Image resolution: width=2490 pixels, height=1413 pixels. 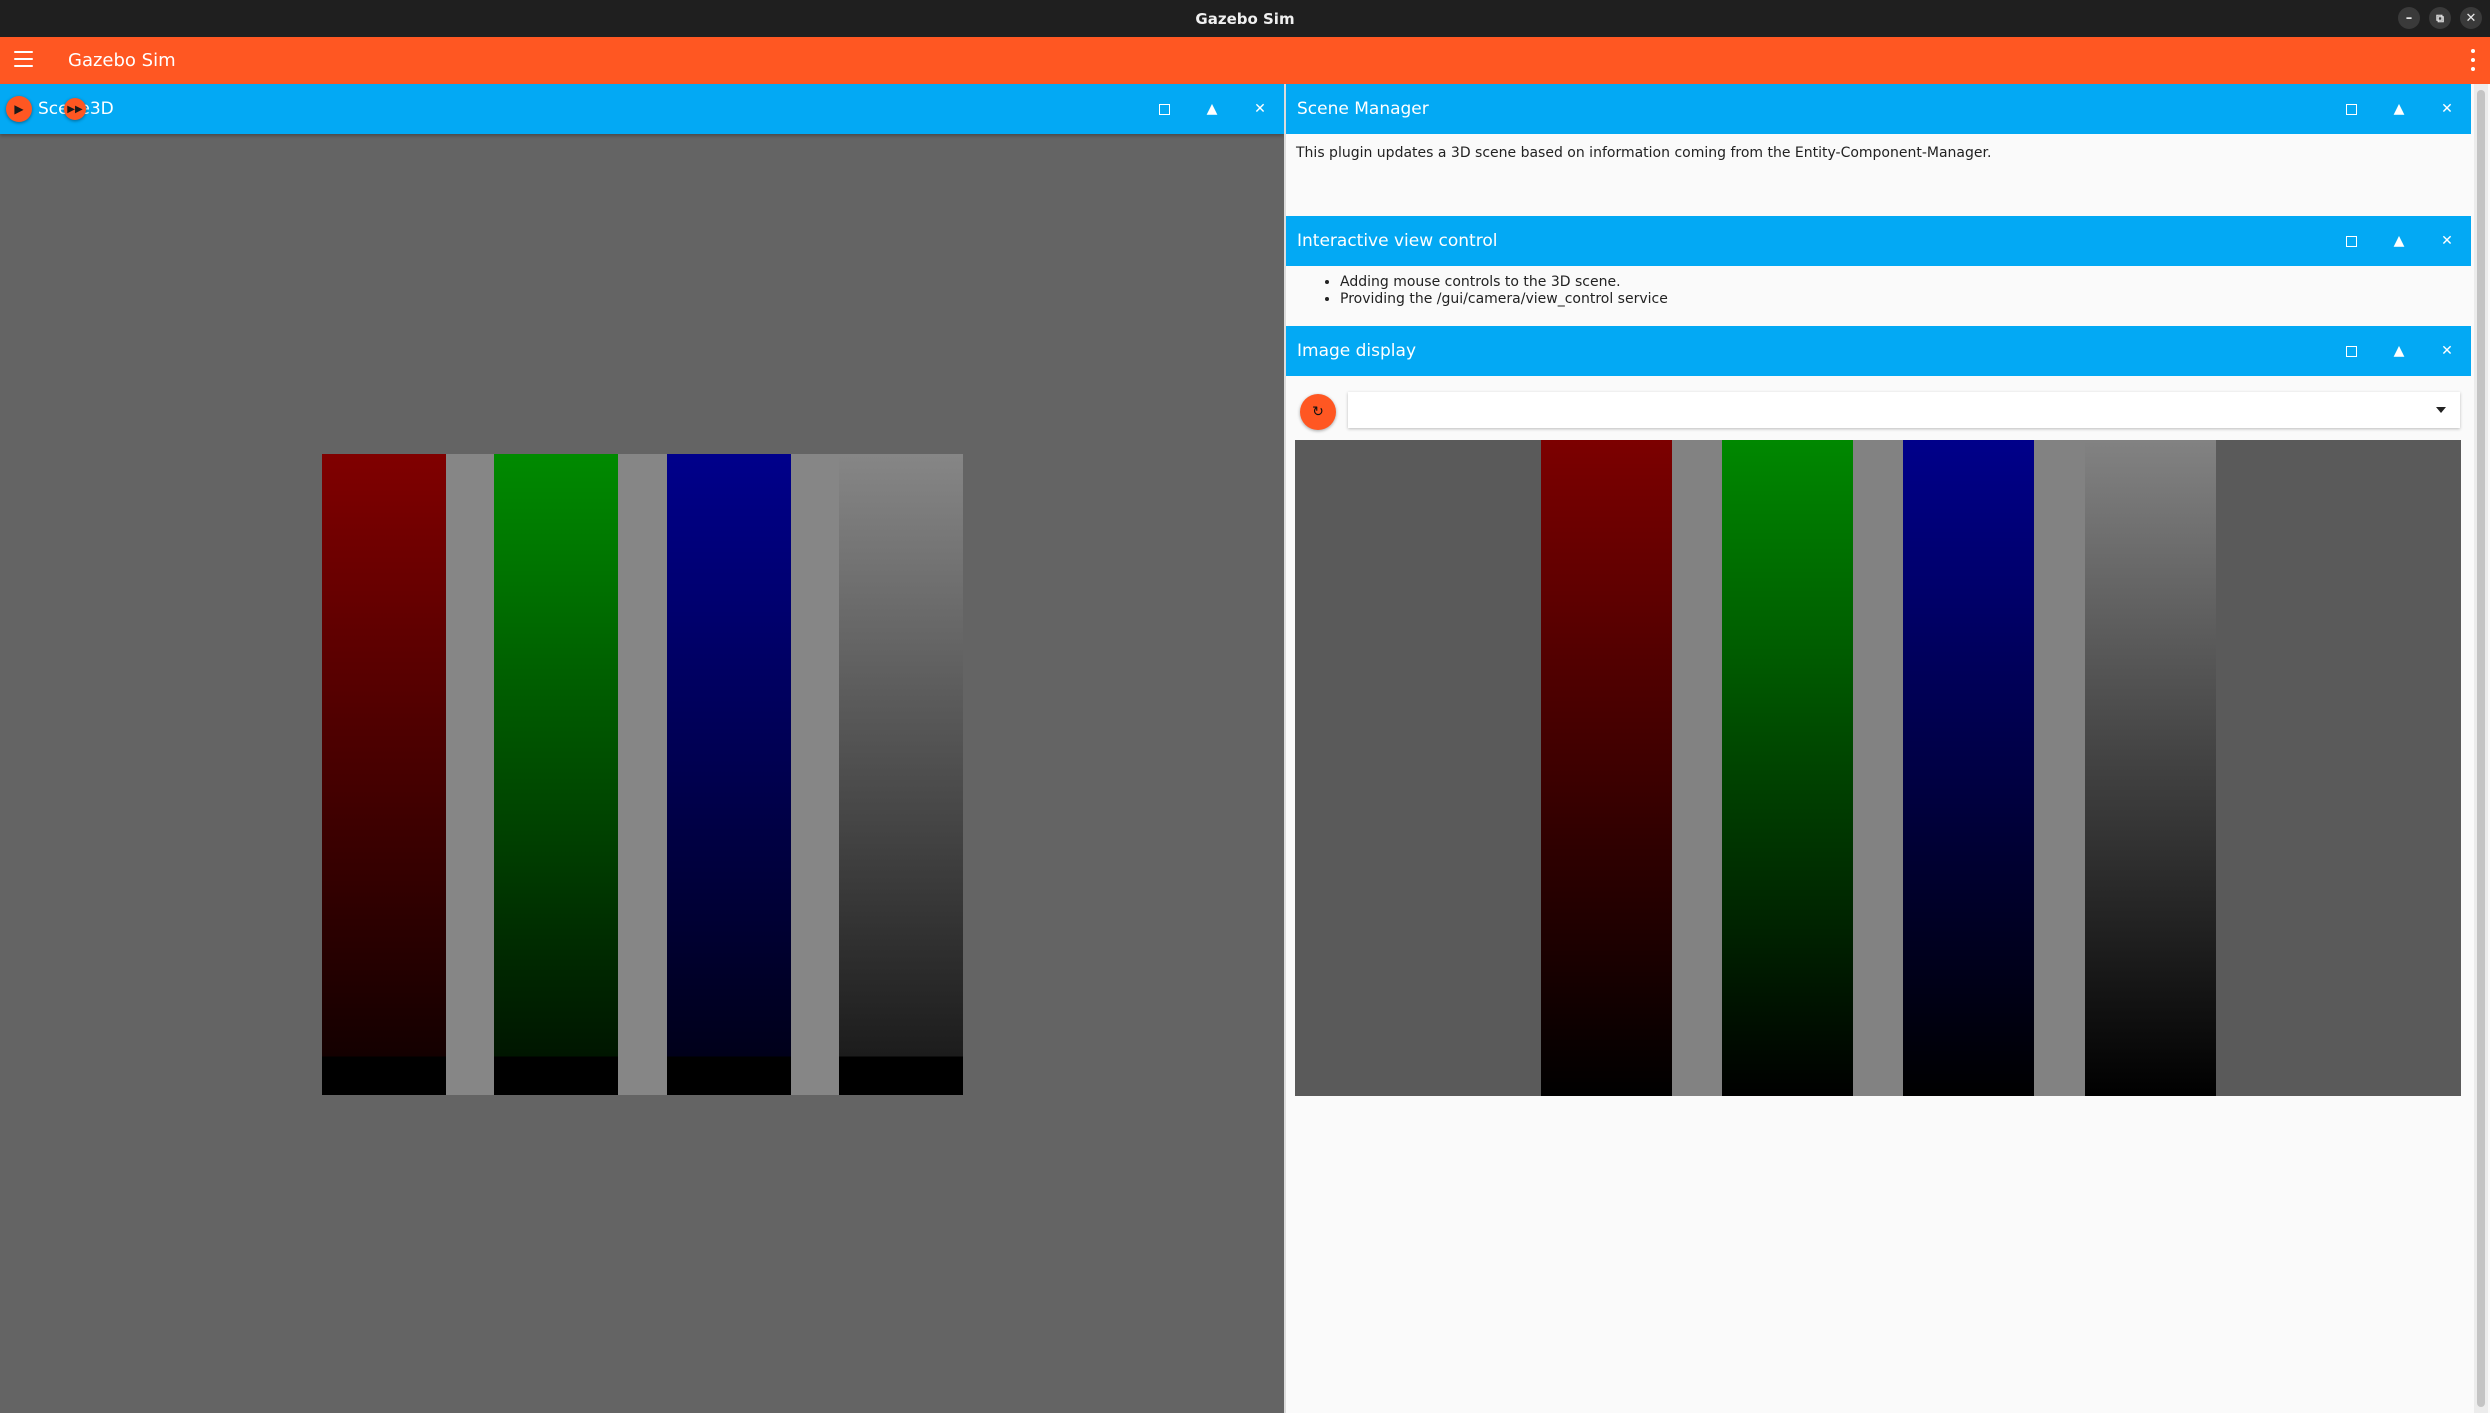 I want to click on image-content, so click(x=1878, y=768).